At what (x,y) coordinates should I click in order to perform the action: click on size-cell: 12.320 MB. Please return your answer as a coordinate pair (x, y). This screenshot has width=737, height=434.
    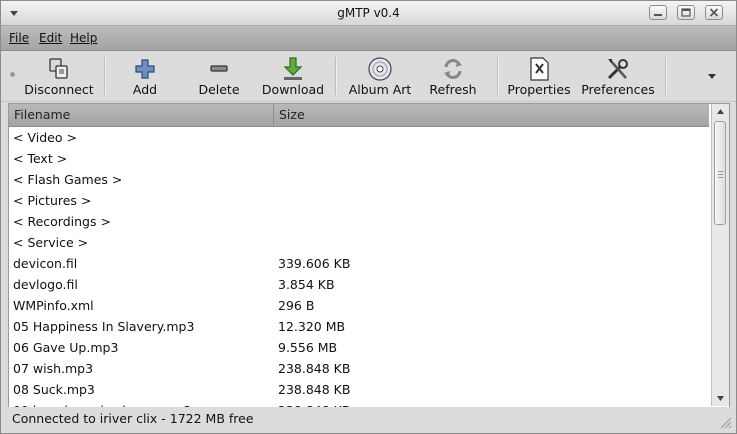
    Looking at the image, I should click on (312, 326).